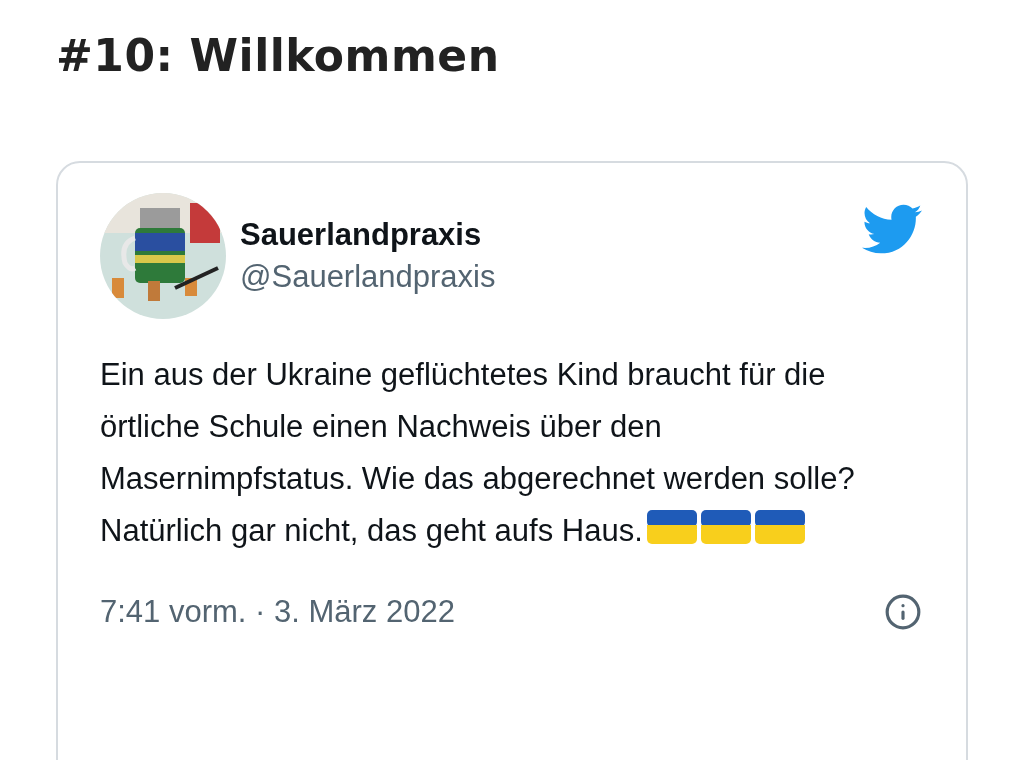  I want to click on account-handle: @Sauerlandpraxis, so click(368, 277).